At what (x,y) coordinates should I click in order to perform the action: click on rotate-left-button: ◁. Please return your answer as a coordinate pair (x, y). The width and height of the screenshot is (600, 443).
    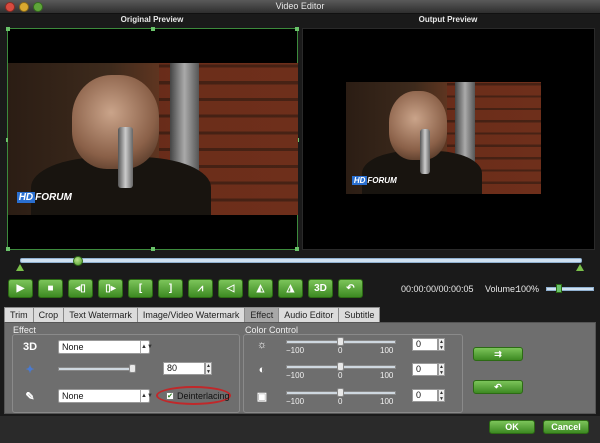
    Looking at the image, I should click on (230, 288).